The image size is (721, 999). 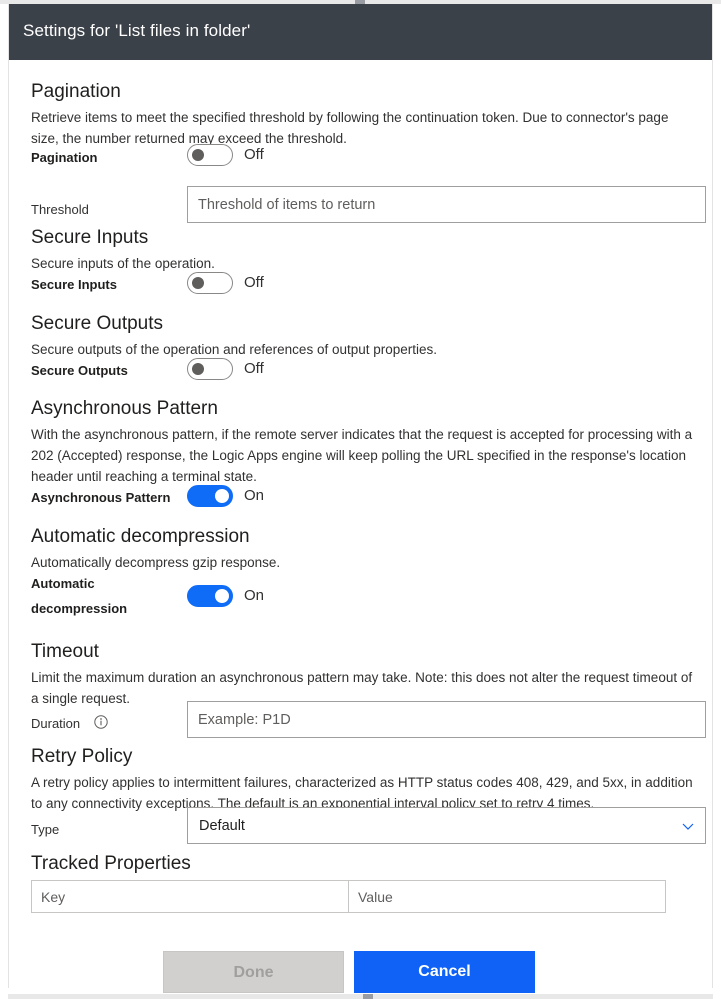 I want to click on async-pattern-toggle-label: Asynchronous Pattern, so click(x=101, y=497).